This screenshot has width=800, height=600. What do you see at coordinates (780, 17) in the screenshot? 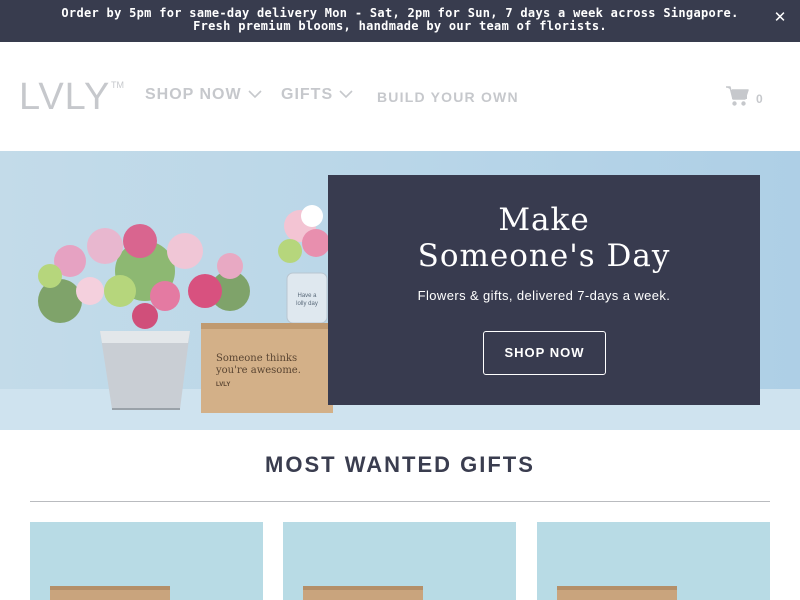
I see `close-icon: ✕` at bounding box center [780, 17].